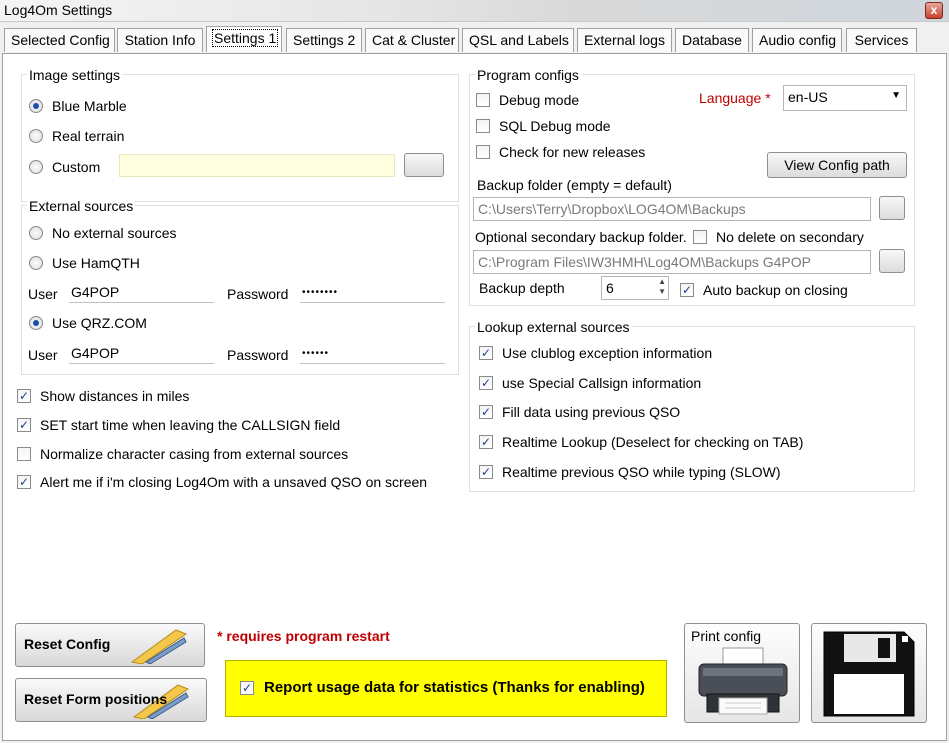 The height and width of the screenshot is (743, 949). What do you see at coordinates (36, 233) in the screenshot?
I see `radio-no-external` at bounding box center [36, 233].